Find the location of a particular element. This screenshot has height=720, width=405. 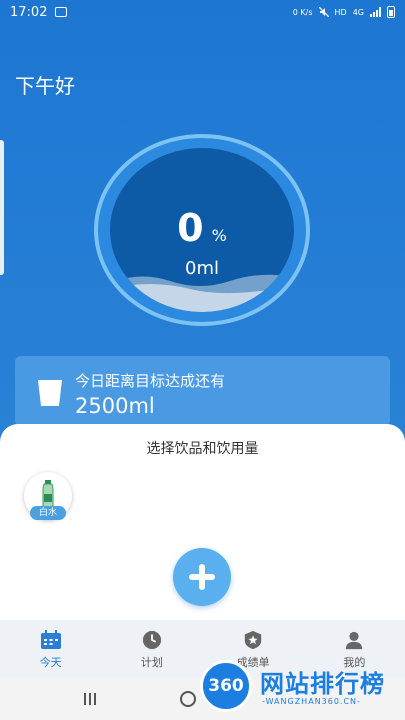

tab-plan: 计划 is located at coordinates (151, 649).